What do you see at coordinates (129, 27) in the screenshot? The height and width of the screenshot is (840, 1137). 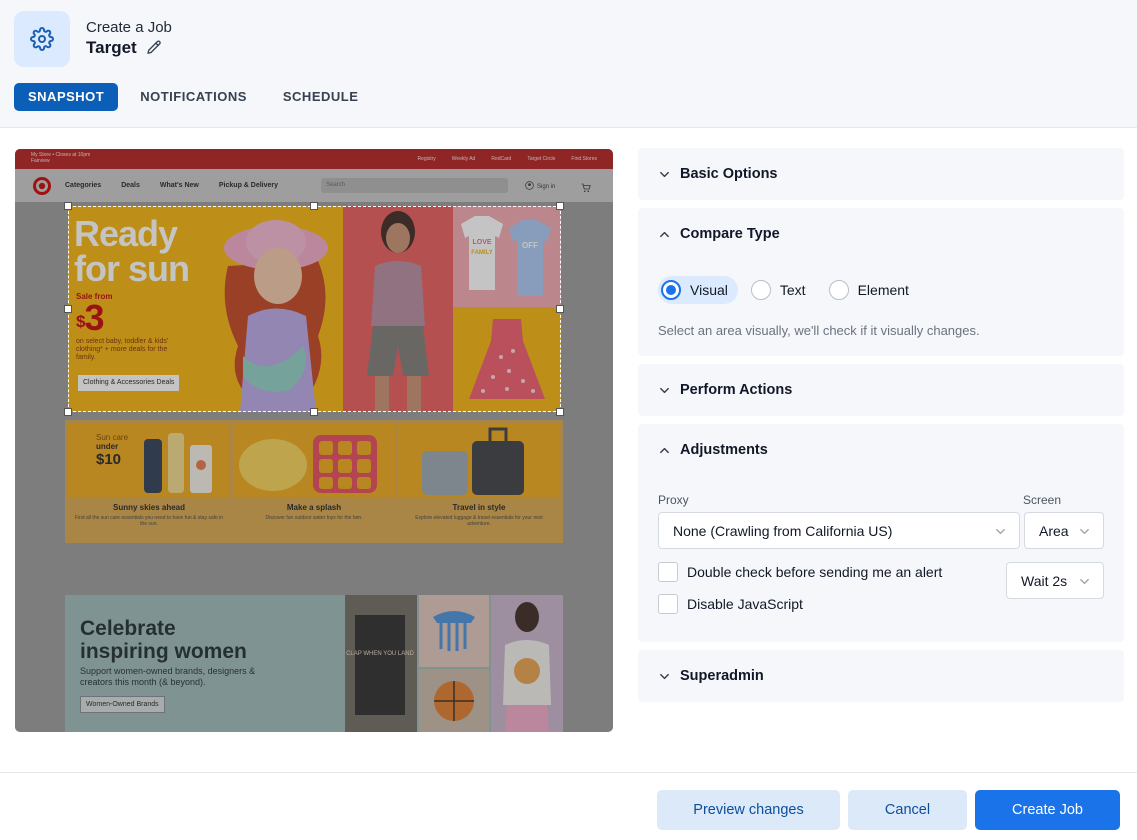 I see `breadcrumb: Create a Job` at bounding box center [129, 27].